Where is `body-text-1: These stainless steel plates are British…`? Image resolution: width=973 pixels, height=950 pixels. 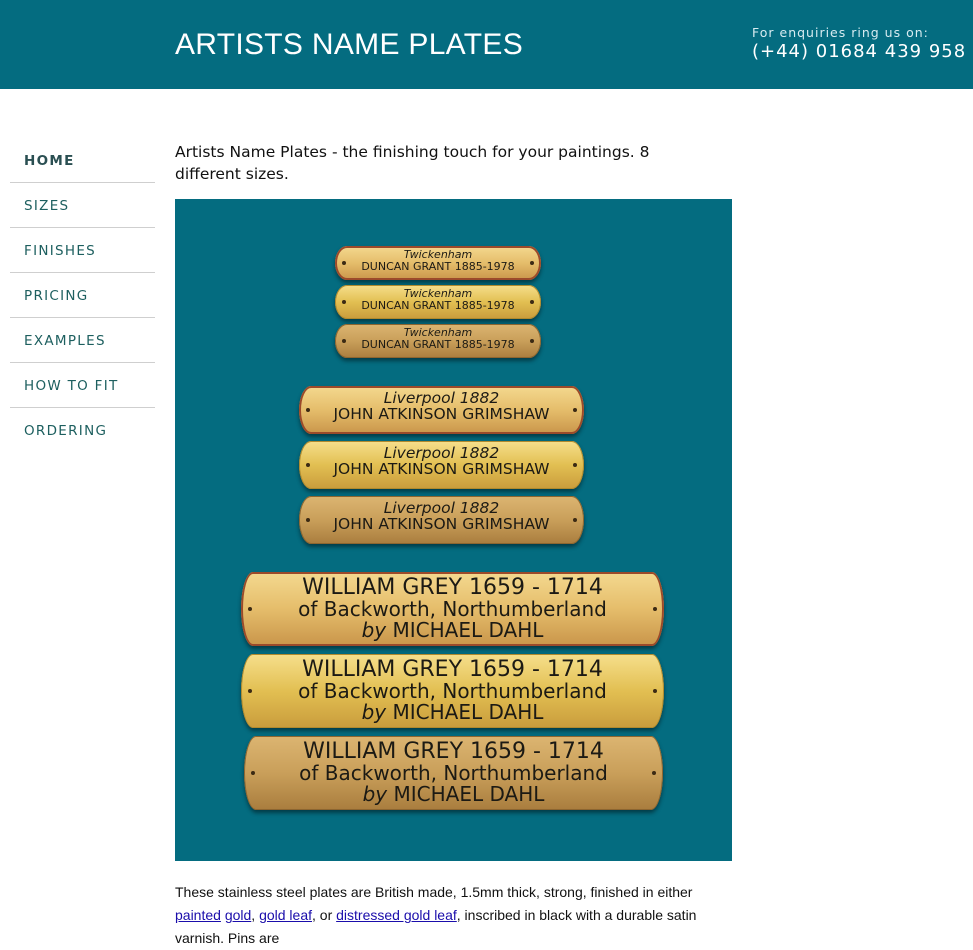 body-text-1: These stainless steel plates are British… is located at coordinates (434, 892).